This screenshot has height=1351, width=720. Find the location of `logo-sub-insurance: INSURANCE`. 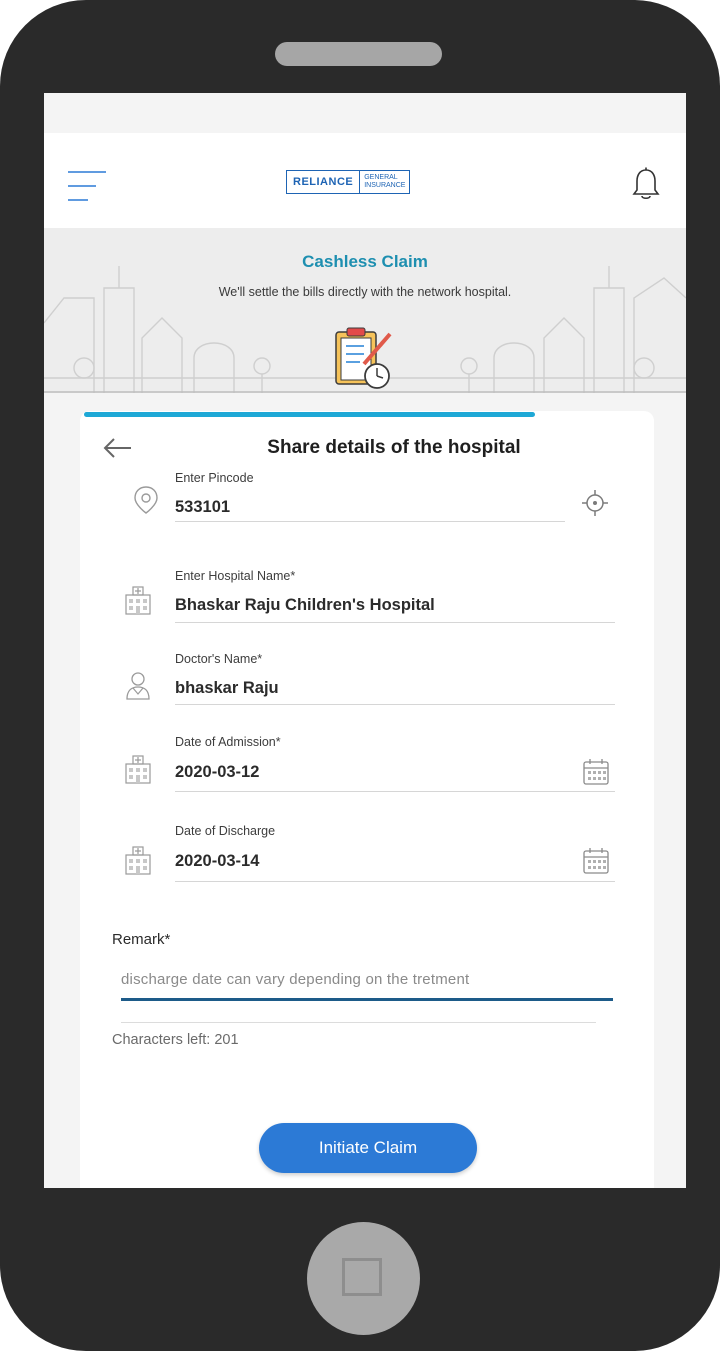

logo-sub-insurance: INSURANCE is located at coordinates (385, 185).